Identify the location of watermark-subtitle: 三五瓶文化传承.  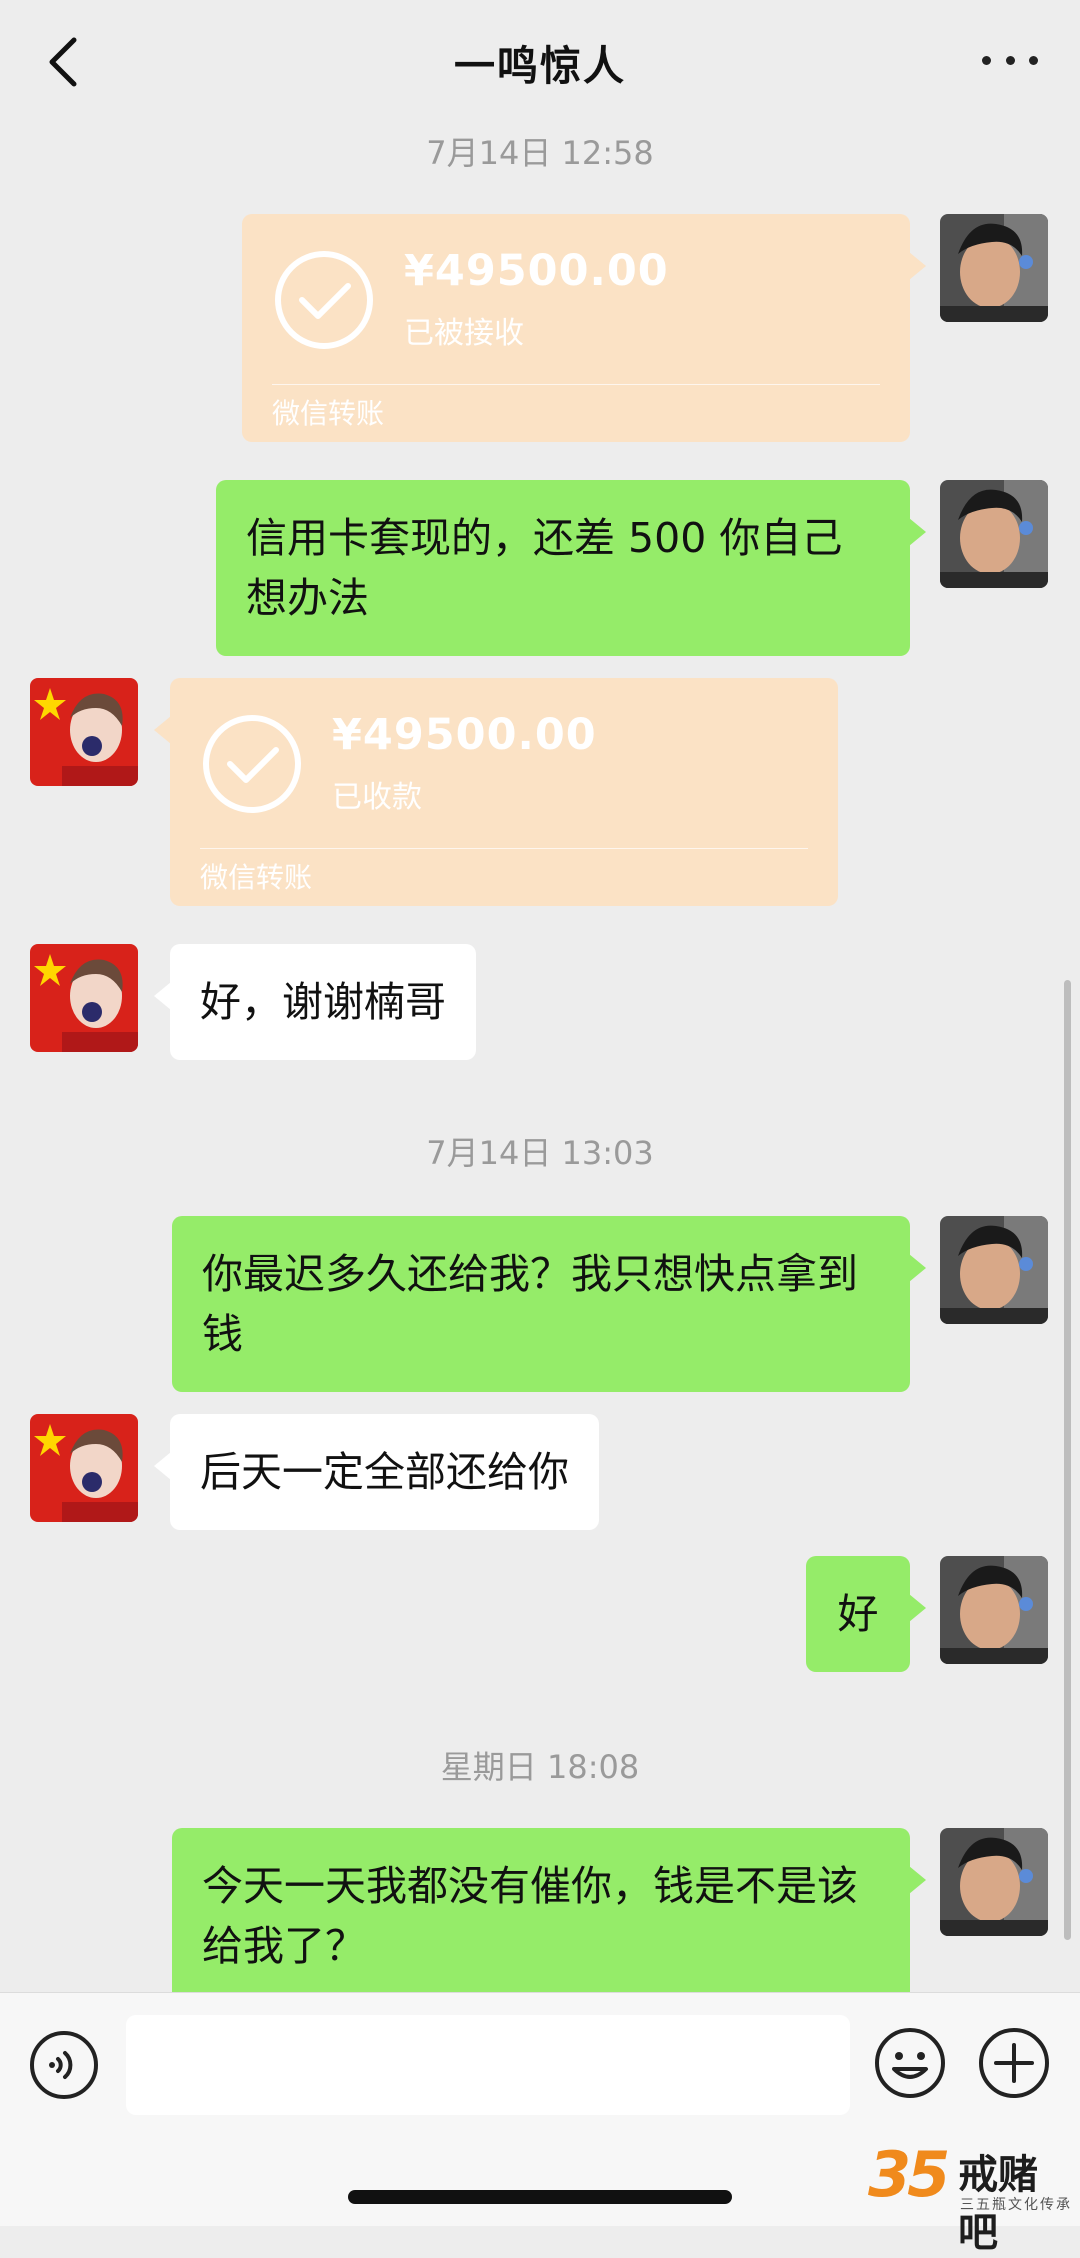
(1016, 2205).